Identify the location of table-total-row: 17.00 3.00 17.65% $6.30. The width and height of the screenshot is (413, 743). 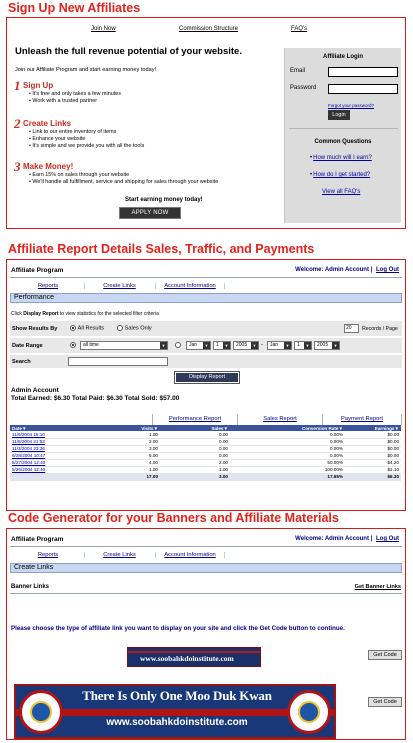
(205, 476).